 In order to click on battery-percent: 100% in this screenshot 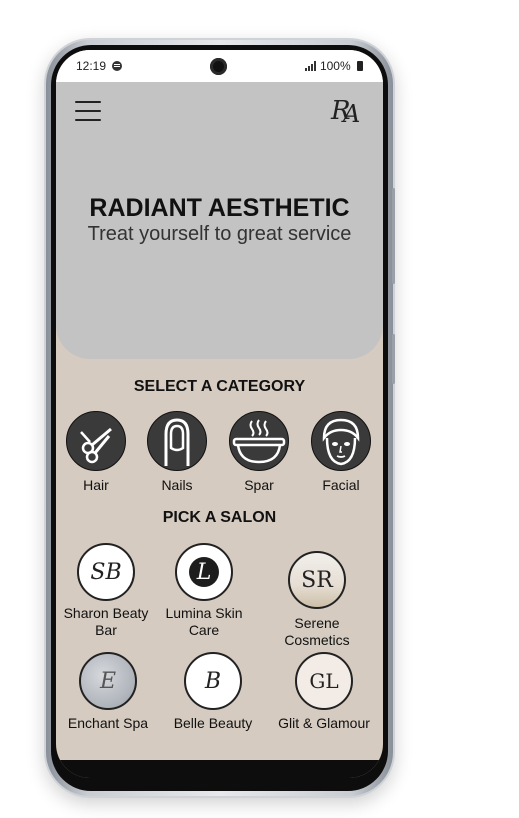, I will do `click(335, 66)`.